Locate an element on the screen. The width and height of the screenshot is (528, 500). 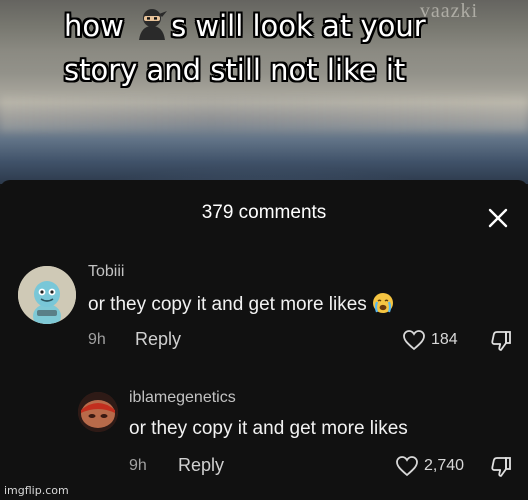
imgflip-watermark: imgflip.com is located at coordinates (36, 490).